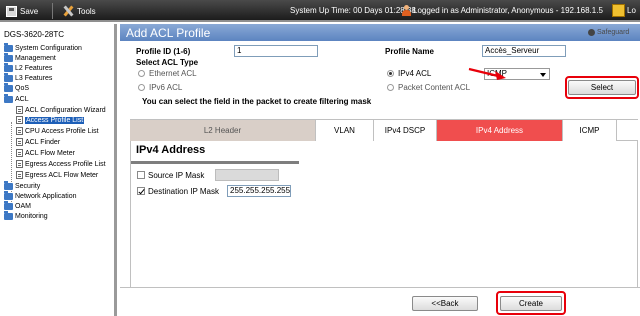  I want to click on safeguard-indicator: Safeguard, so click(608, 32).